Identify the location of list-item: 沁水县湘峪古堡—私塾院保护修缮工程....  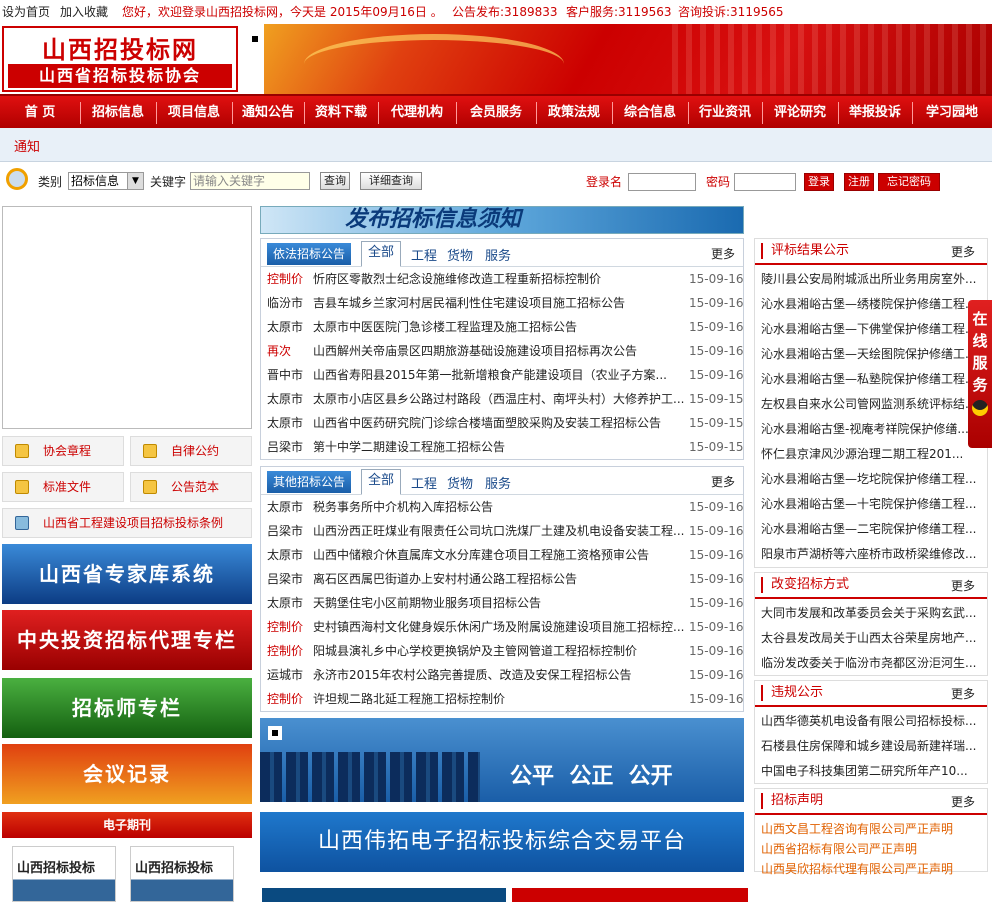
(869, 379).